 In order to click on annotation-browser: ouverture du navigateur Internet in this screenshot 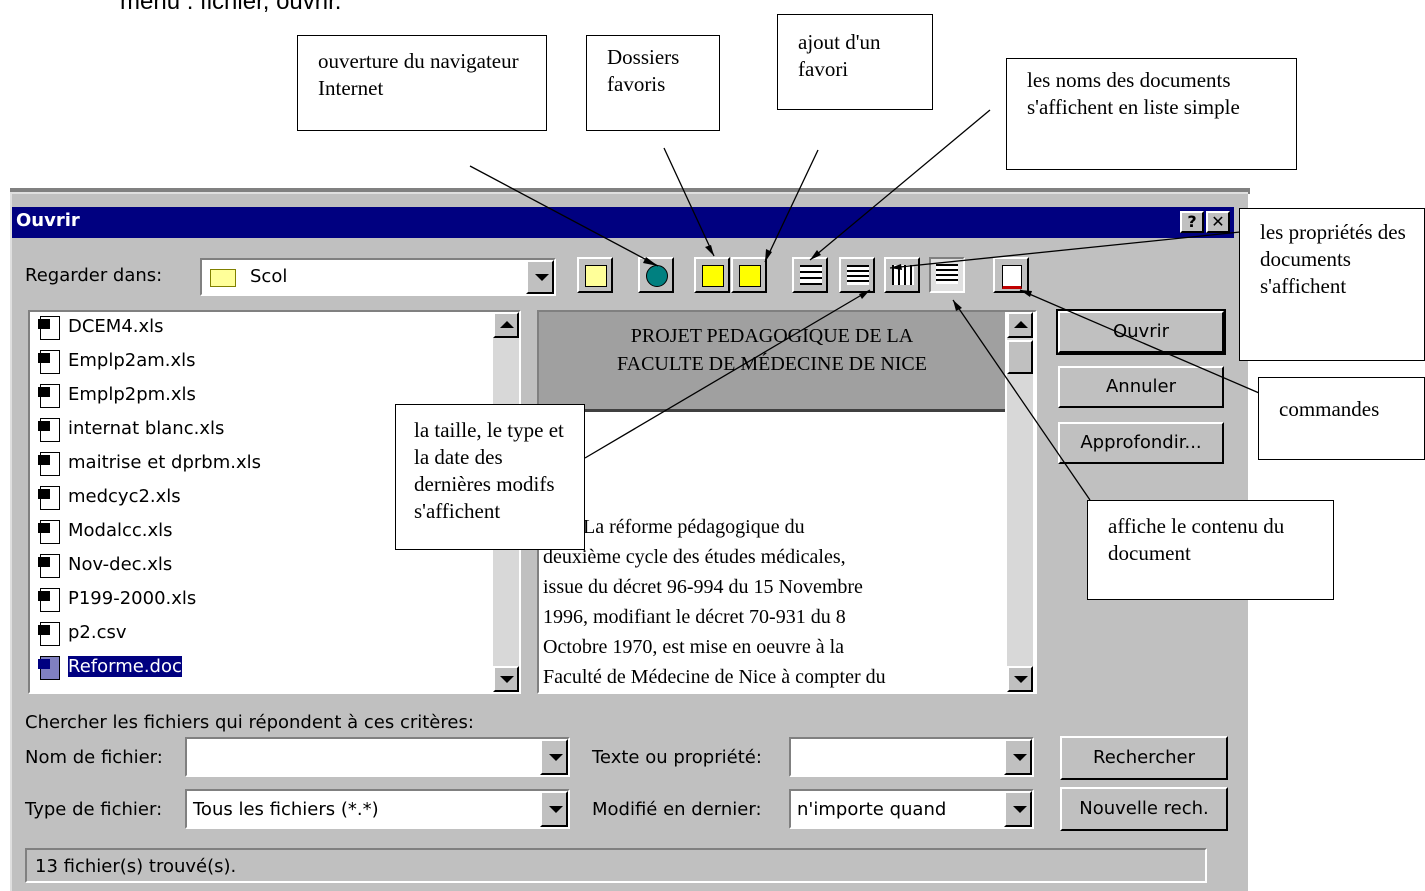, I will do `click(422, 83)`.